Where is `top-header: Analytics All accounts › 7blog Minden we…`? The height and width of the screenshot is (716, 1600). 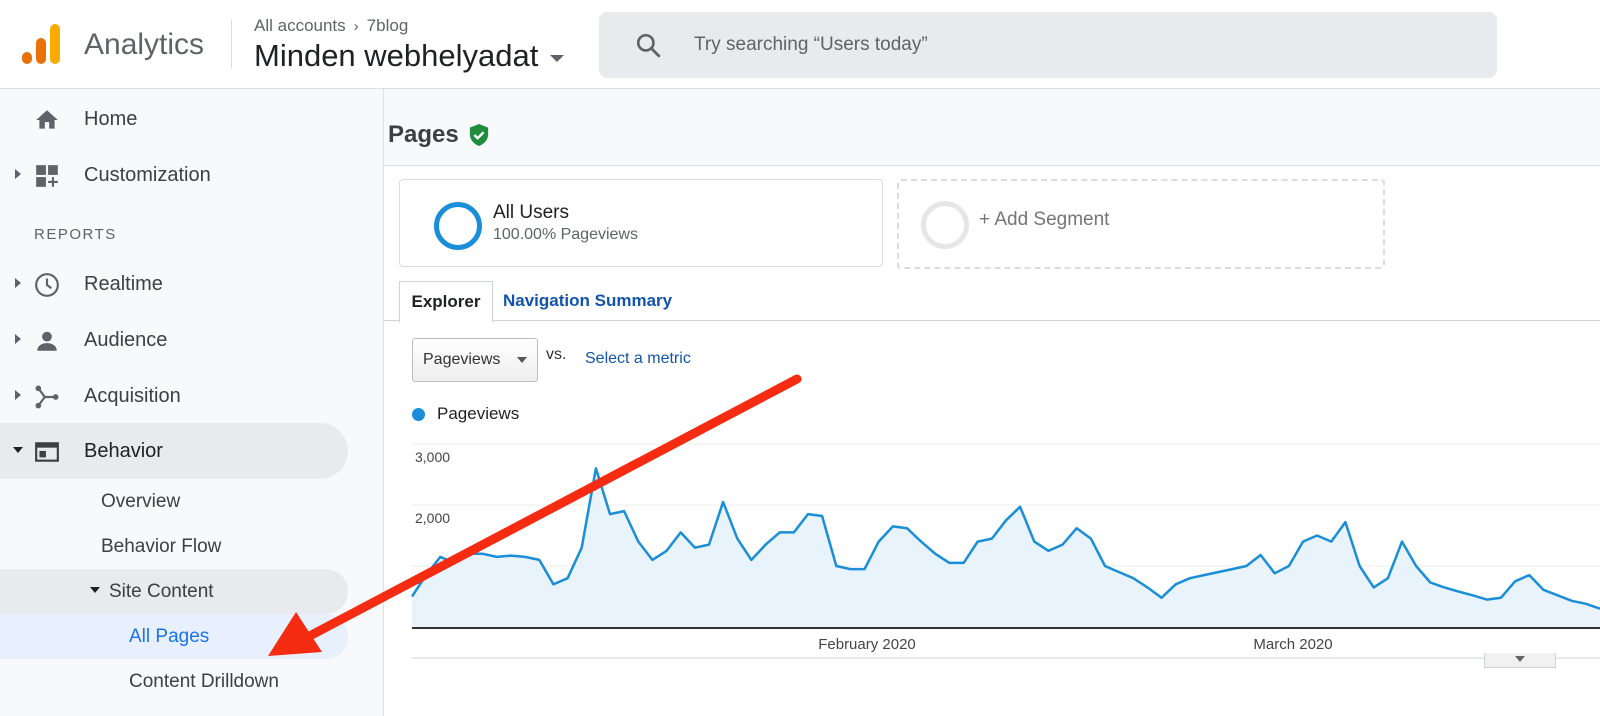
top-header: Analytics All accounts › 7blog Minden we… is located at coordinates (800, 44).